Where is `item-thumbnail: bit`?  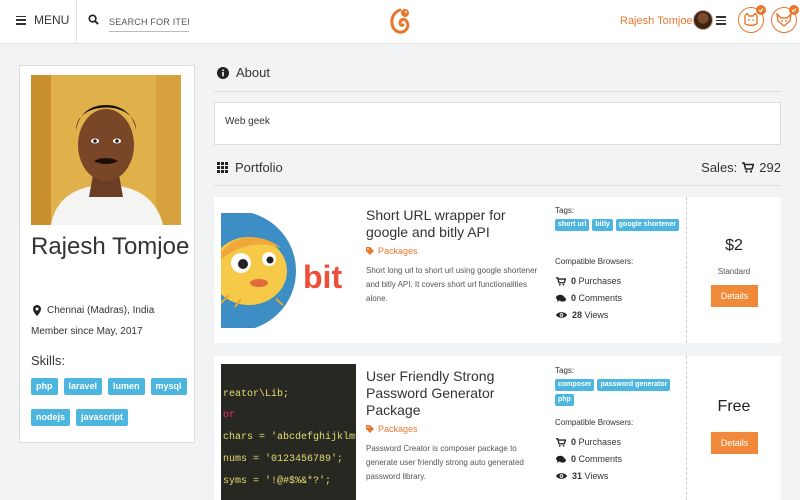
item-thumbnail: bit is located at coordinates (288, 270).